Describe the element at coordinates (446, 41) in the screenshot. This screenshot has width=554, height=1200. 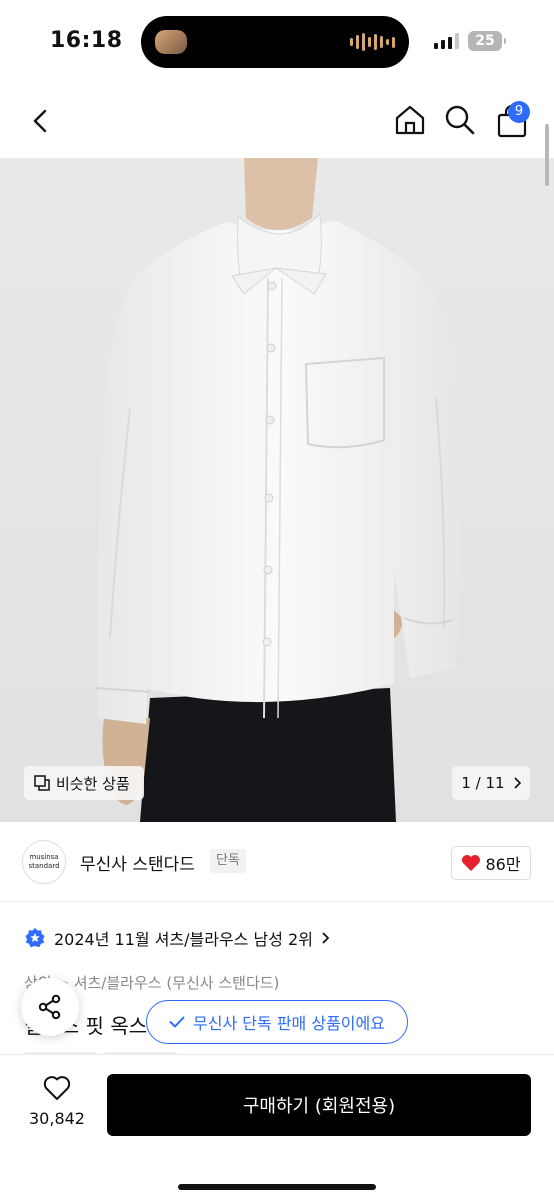
I see `cellular-signal-icon` at that location.